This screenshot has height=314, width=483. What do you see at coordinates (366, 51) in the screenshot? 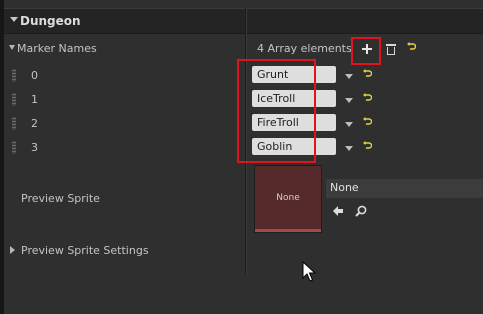
I see `highlight-box-add` at bounding box center [366, 51].